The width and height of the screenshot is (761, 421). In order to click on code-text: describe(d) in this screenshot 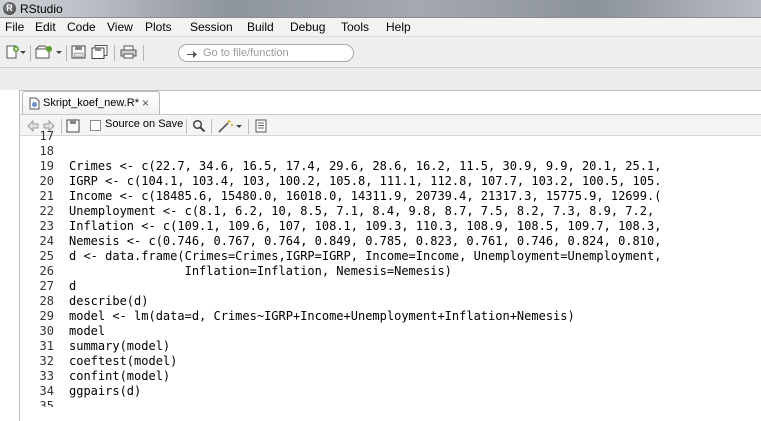, I will do `click(109, 301)`.